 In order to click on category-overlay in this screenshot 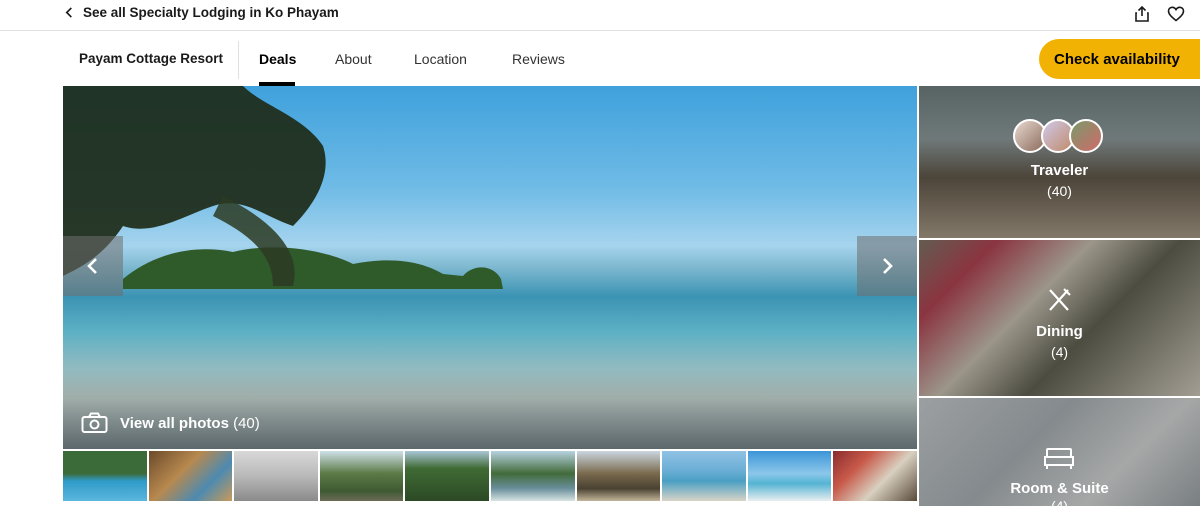, I will do `click(1059, 318)`.